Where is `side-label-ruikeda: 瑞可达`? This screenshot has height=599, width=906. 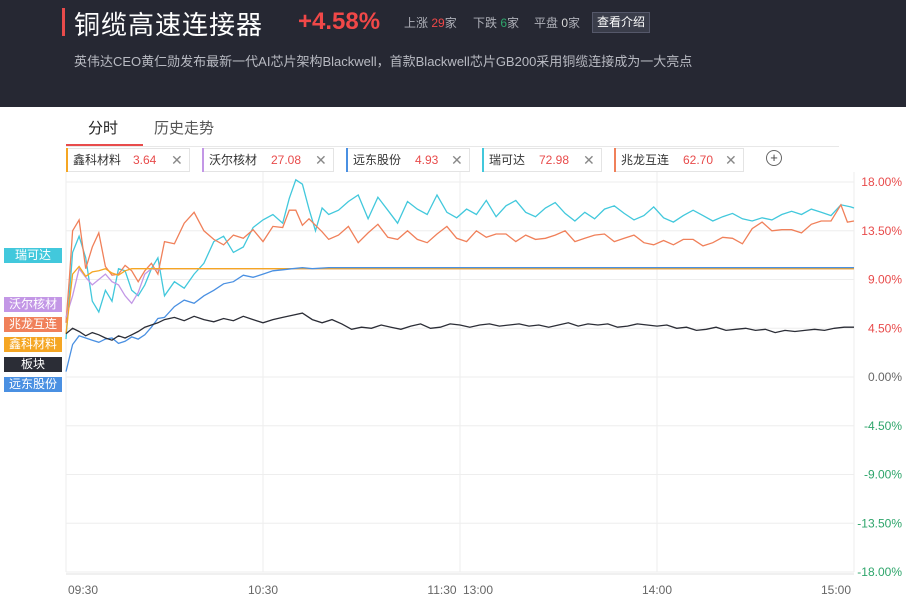
side-label-ruikeda: 瑞可达 is located at coordinates (33, 255).